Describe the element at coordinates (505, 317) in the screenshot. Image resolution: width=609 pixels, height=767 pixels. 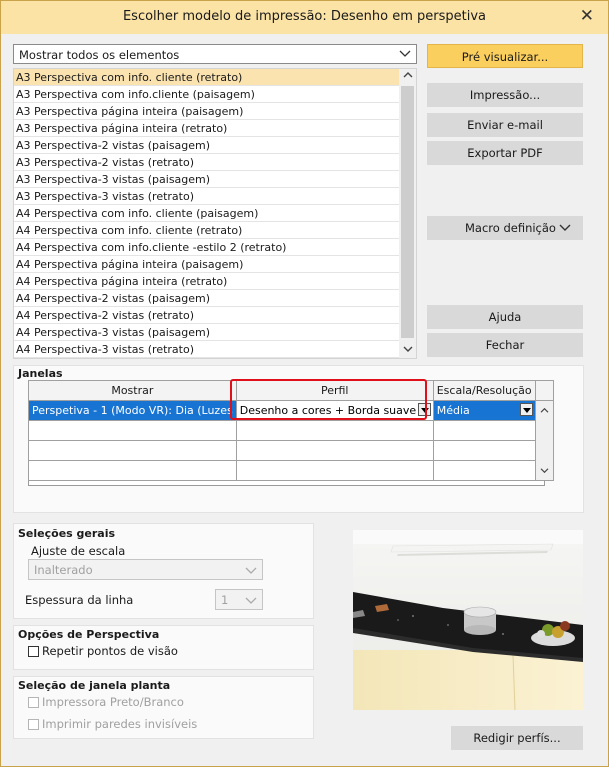
I see `help-button: Ajuda` at that location.